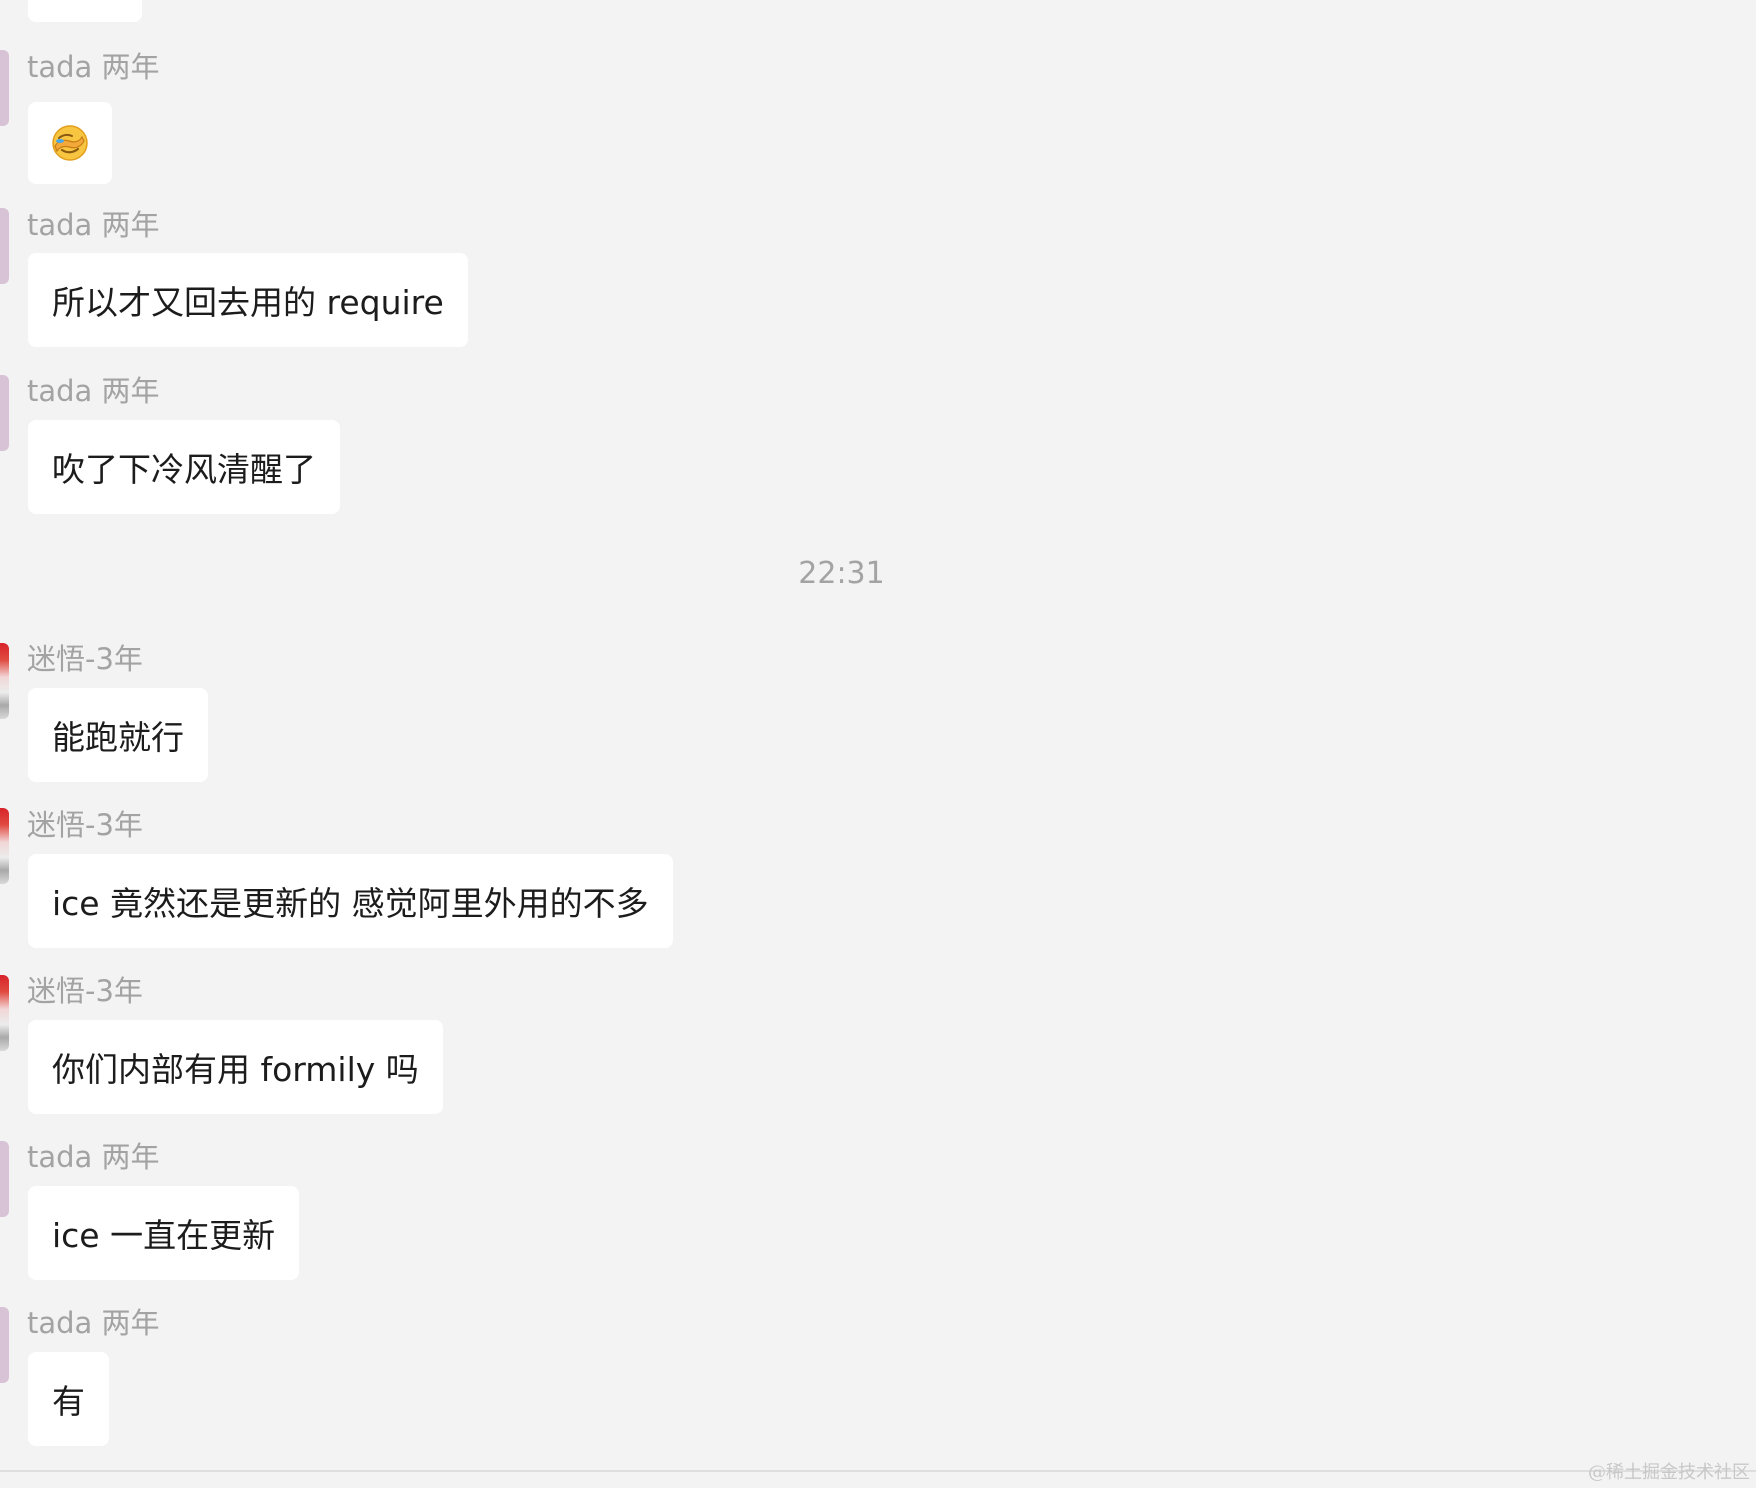  I want to click on message-bubble: ice 一直在更新, so click(164, 1233).